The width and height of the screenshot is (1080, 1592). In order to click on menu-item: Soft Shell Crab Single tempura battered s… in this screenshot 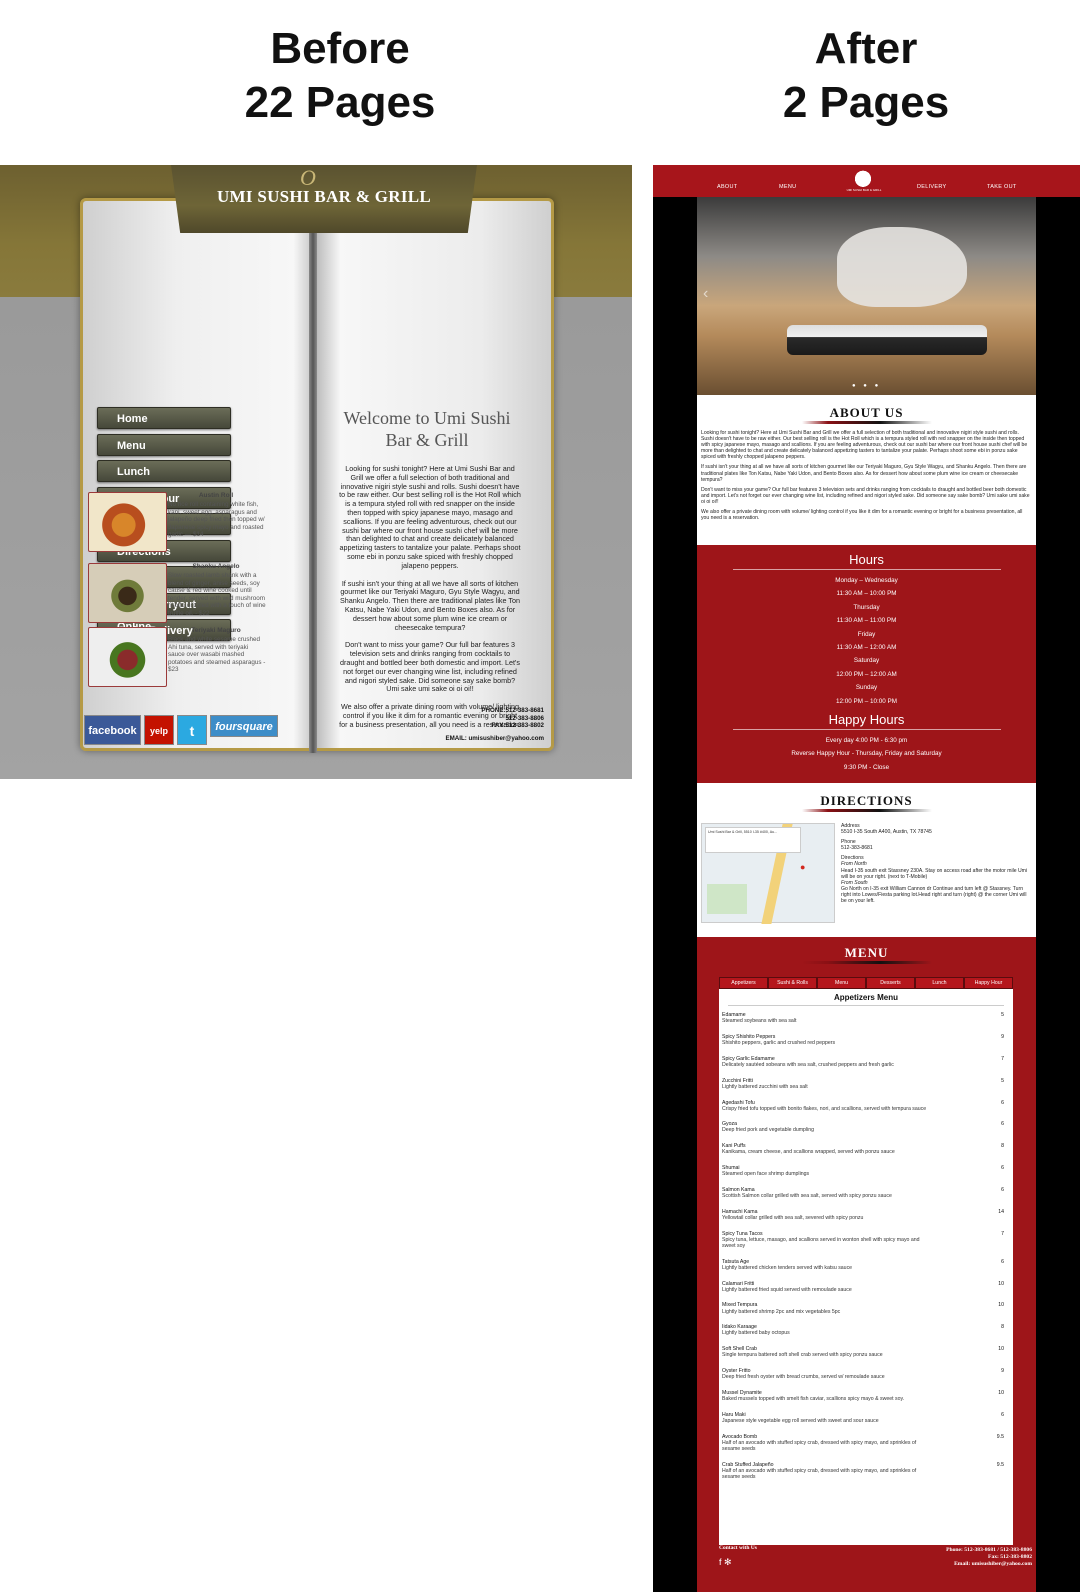, I will do `click(863, 1352)`.